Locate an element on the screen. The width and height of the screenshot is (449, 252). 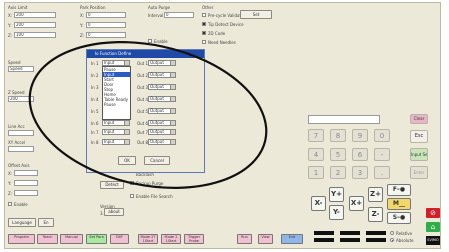
key-9: 9 is located at coordinates (360, 135).